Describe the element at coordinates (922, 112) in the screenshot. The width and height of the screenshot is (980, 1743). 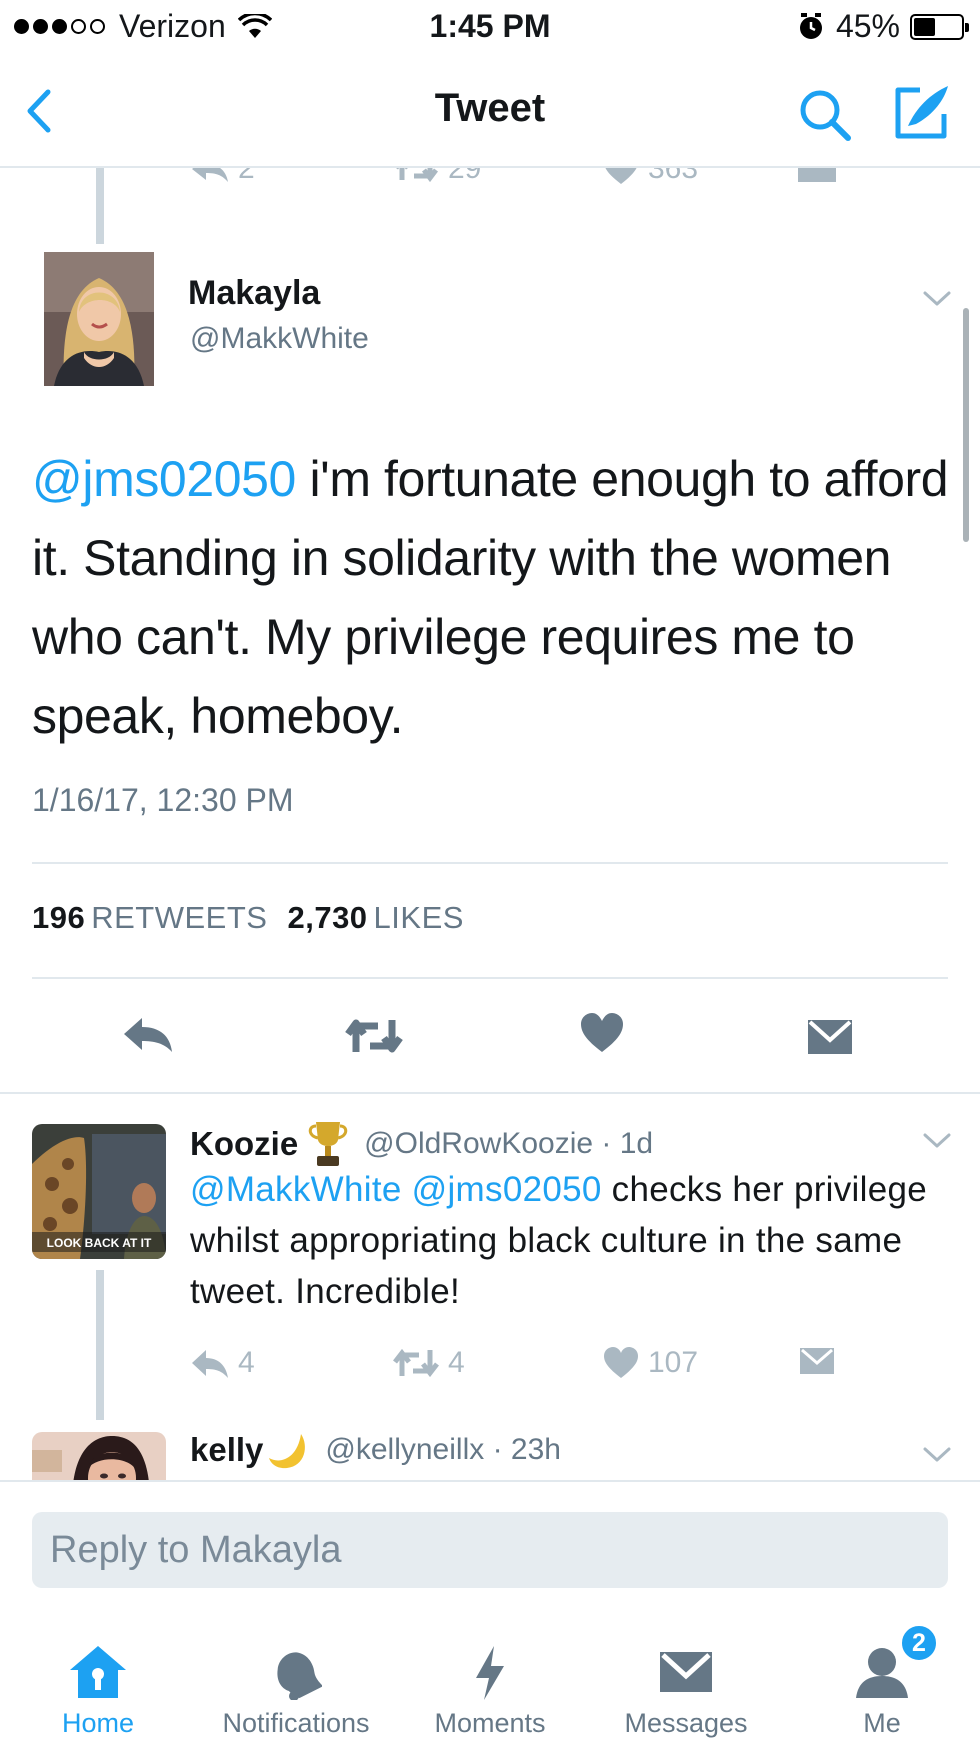
I see `compose-tweet-icon` at that location.